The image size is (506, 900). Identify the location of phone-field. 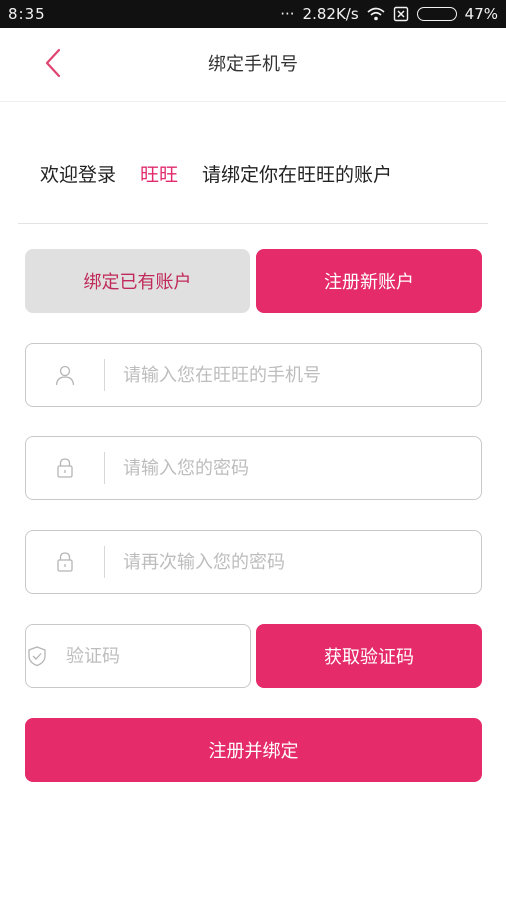
(253, 375).